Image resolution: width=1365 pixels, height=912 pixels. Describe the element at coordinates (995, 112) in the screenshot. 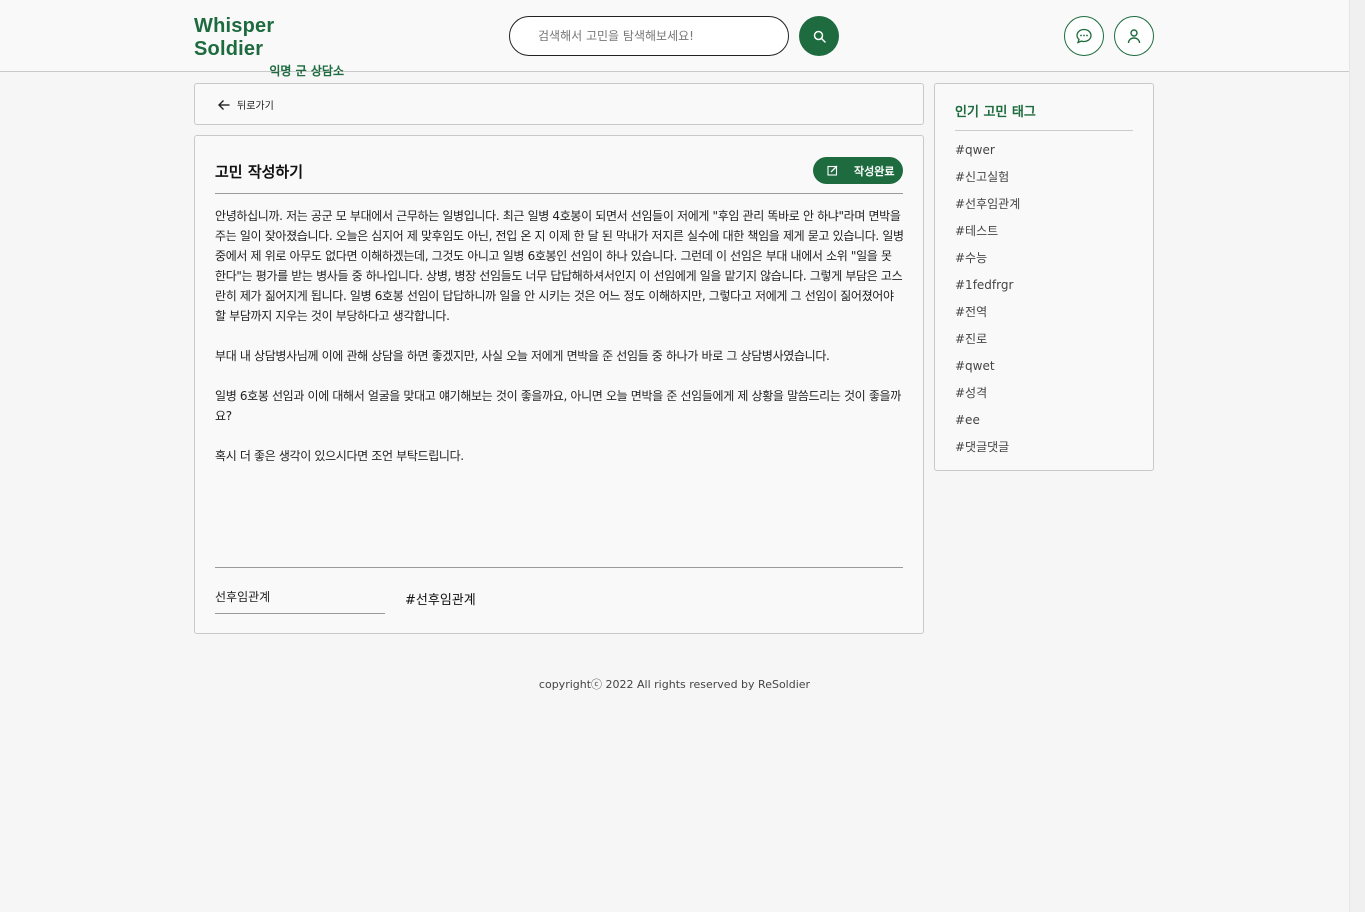

I see `popular-tags-title: 인기 고민 태그` at that location.